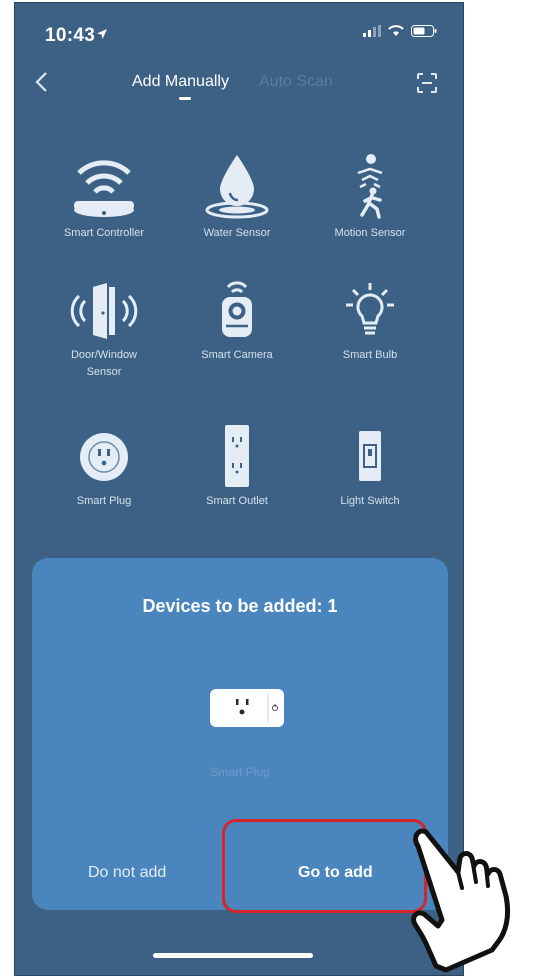 This screenshot has height=980, width=536. I want to click on device-tile-smart-camera: Smart Camera, so click(237, 320).